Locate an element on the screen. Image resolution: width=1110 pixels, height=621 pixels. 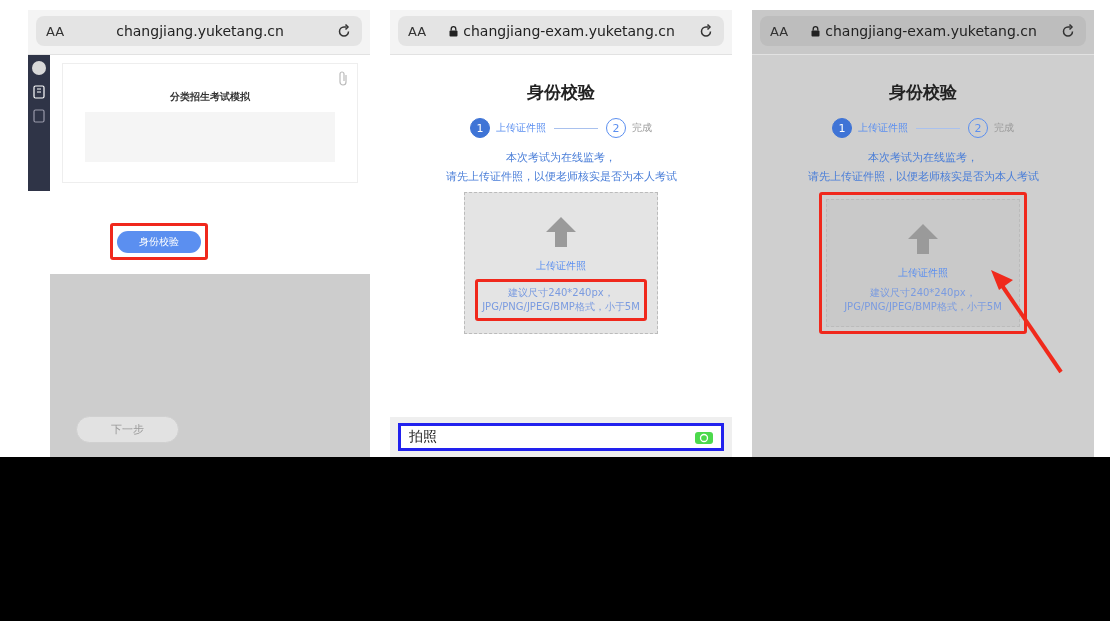
book-icon is located at coordinates (39, 92).